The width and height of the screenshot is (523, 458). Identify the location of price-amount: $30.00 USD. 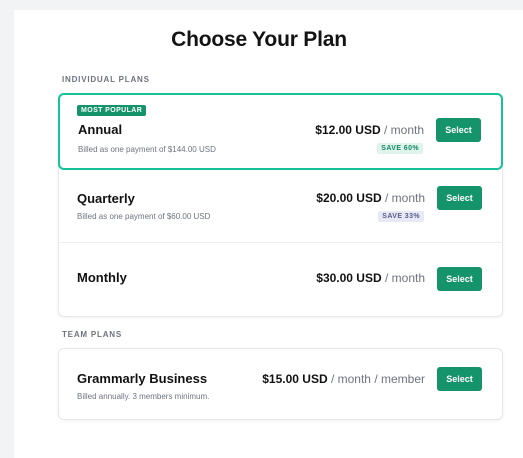
(349, 278).